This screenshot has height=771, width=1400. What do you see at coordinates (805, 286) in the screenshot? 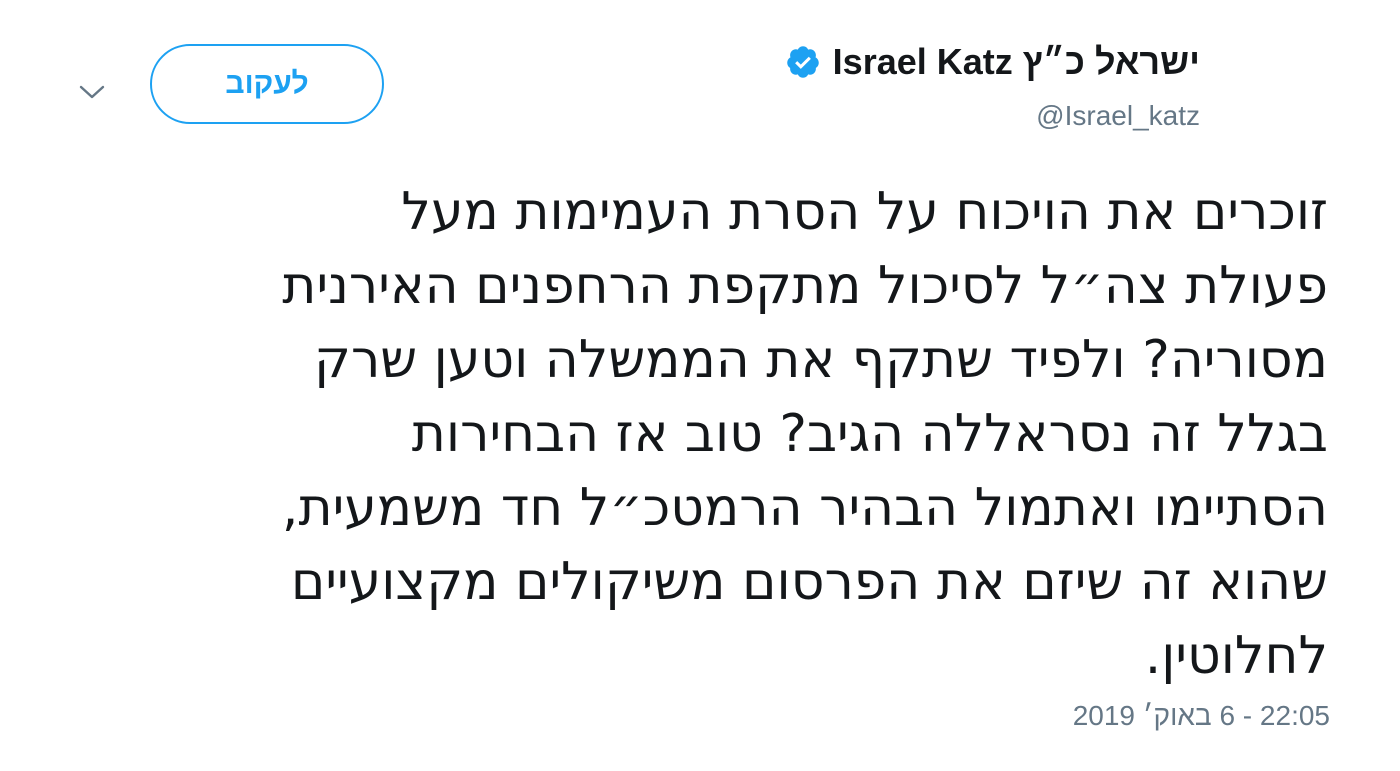
I see `tweet-text-line: פעולת צה״ל לסיכול מתקפת הרחפנים האירנית` at bounding box center [805, 286].